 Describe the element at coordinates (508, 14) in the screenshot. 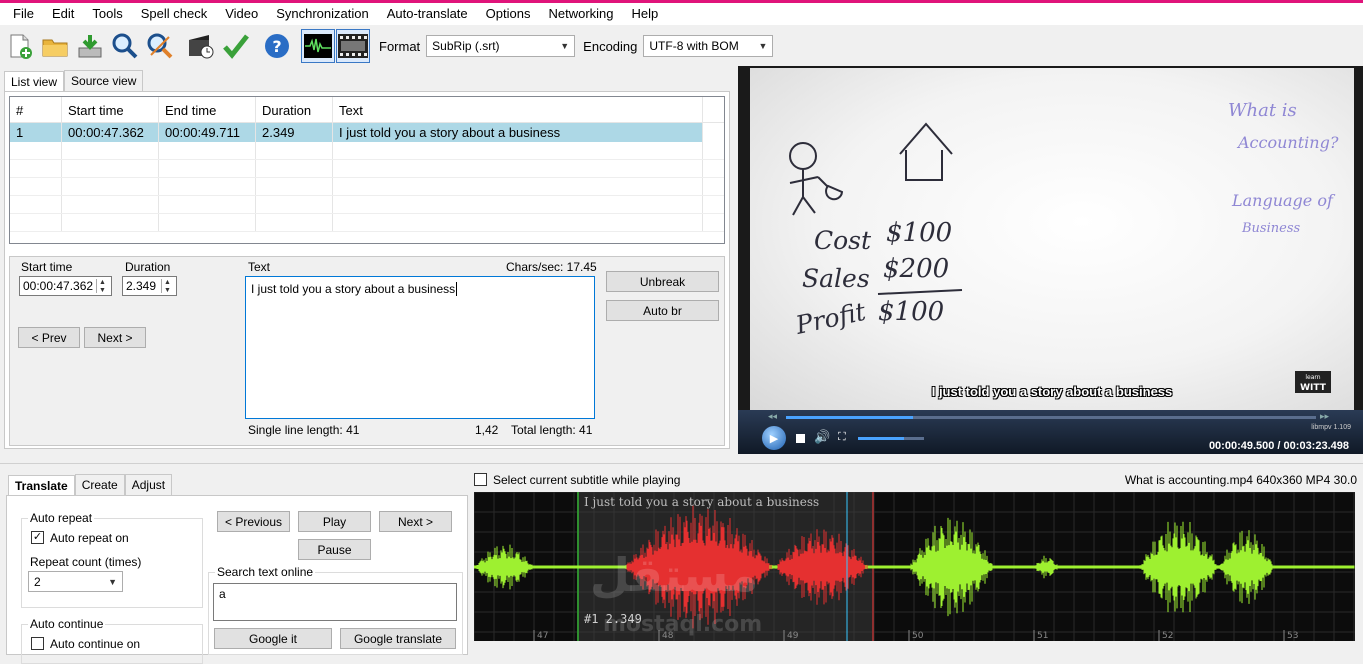

I see `menu-options: Options` at that location.